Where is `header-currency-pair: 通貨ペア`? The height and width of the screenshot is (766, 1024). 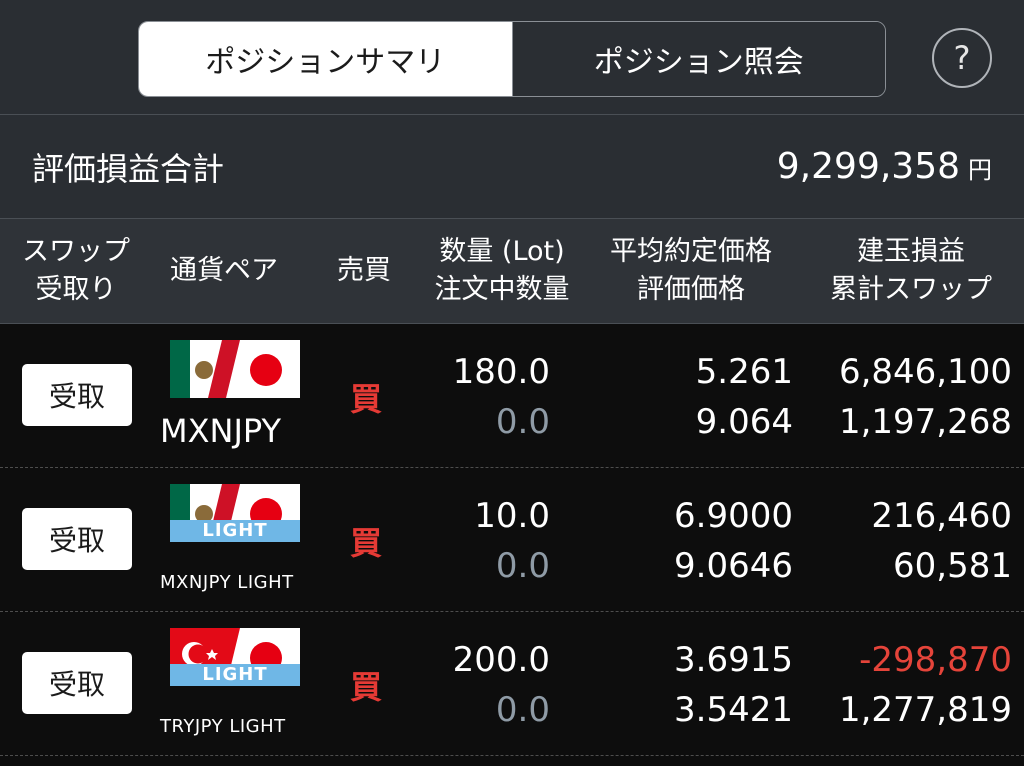 header-currency-pair: 通貨ペア is located at coordinates (224, 271).